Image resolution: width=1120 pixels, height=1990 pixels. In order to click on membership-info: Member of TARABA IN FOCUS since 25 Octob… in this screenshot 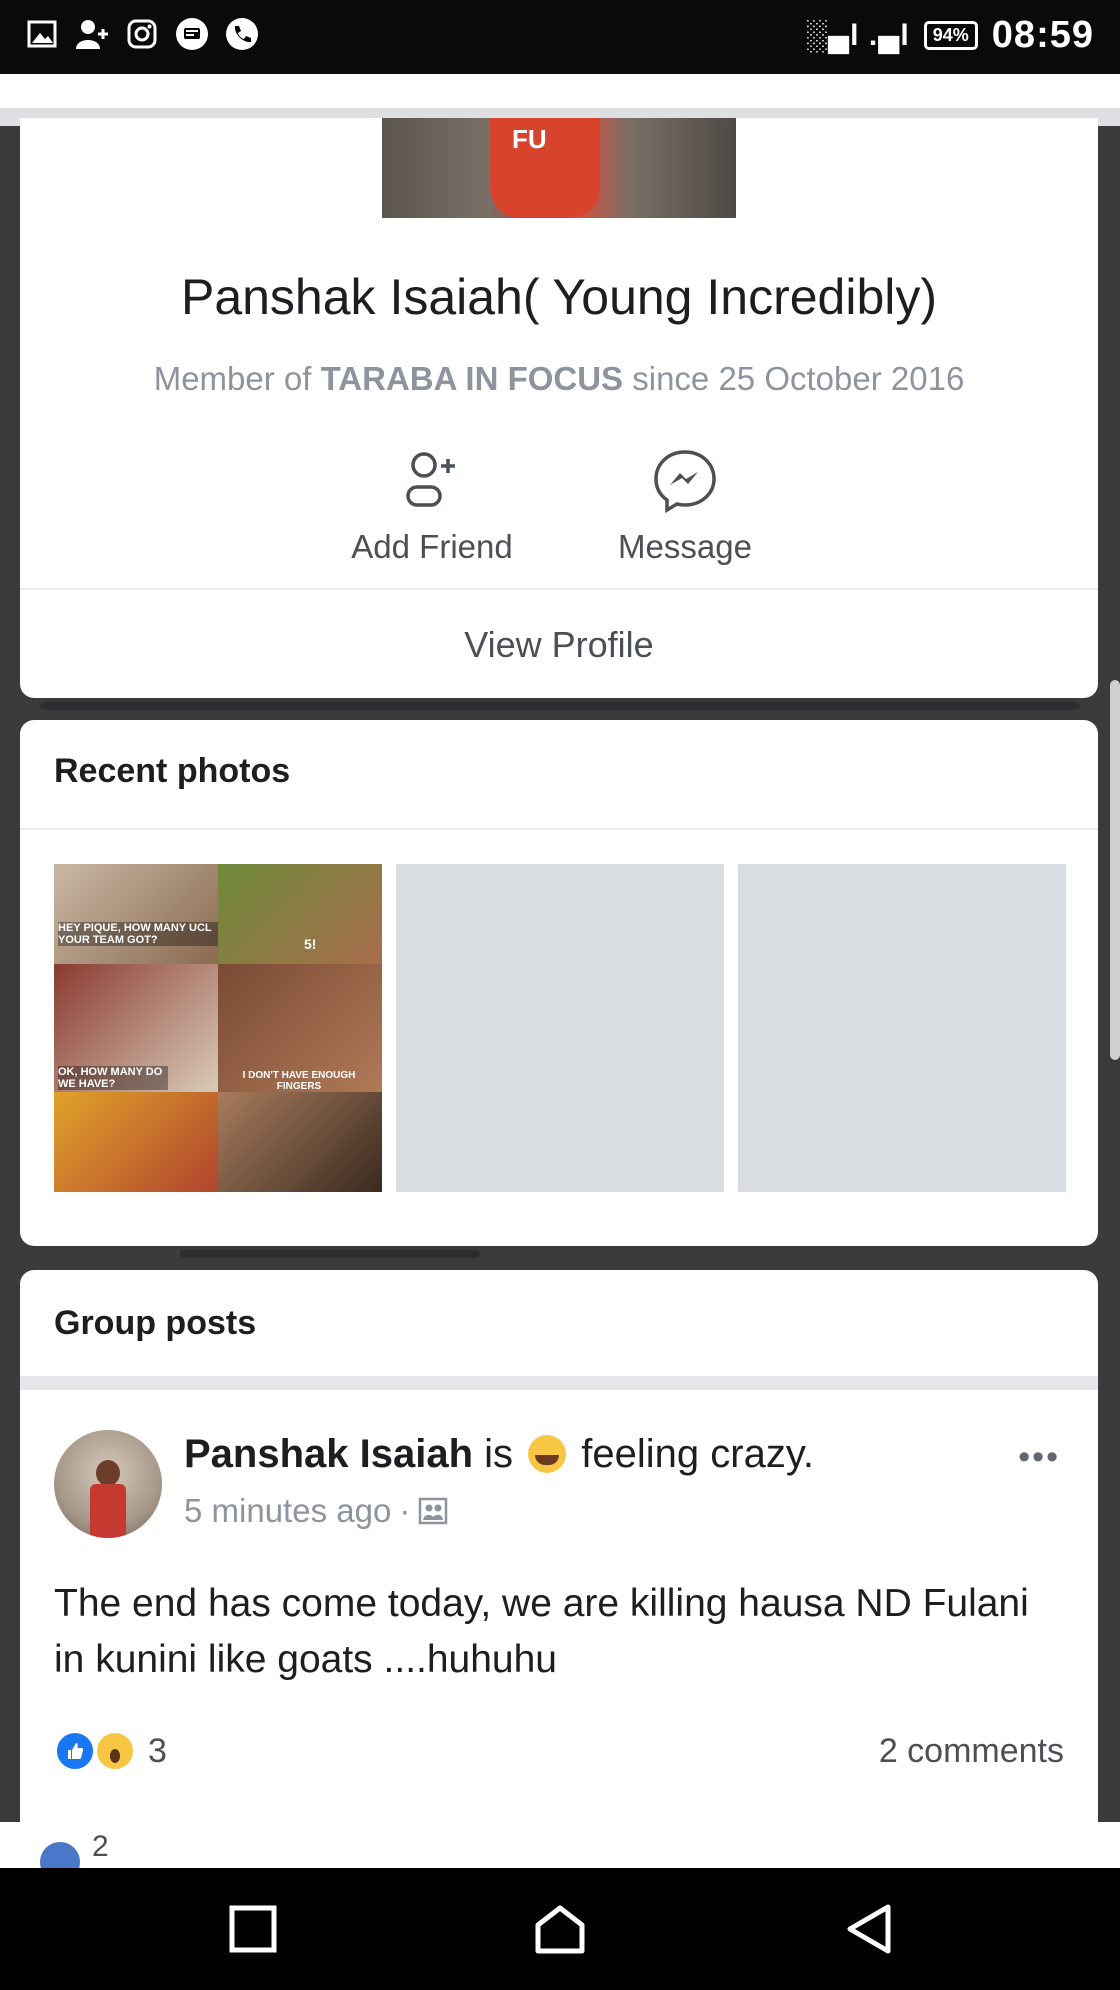, I will do `click(559, 379)`.